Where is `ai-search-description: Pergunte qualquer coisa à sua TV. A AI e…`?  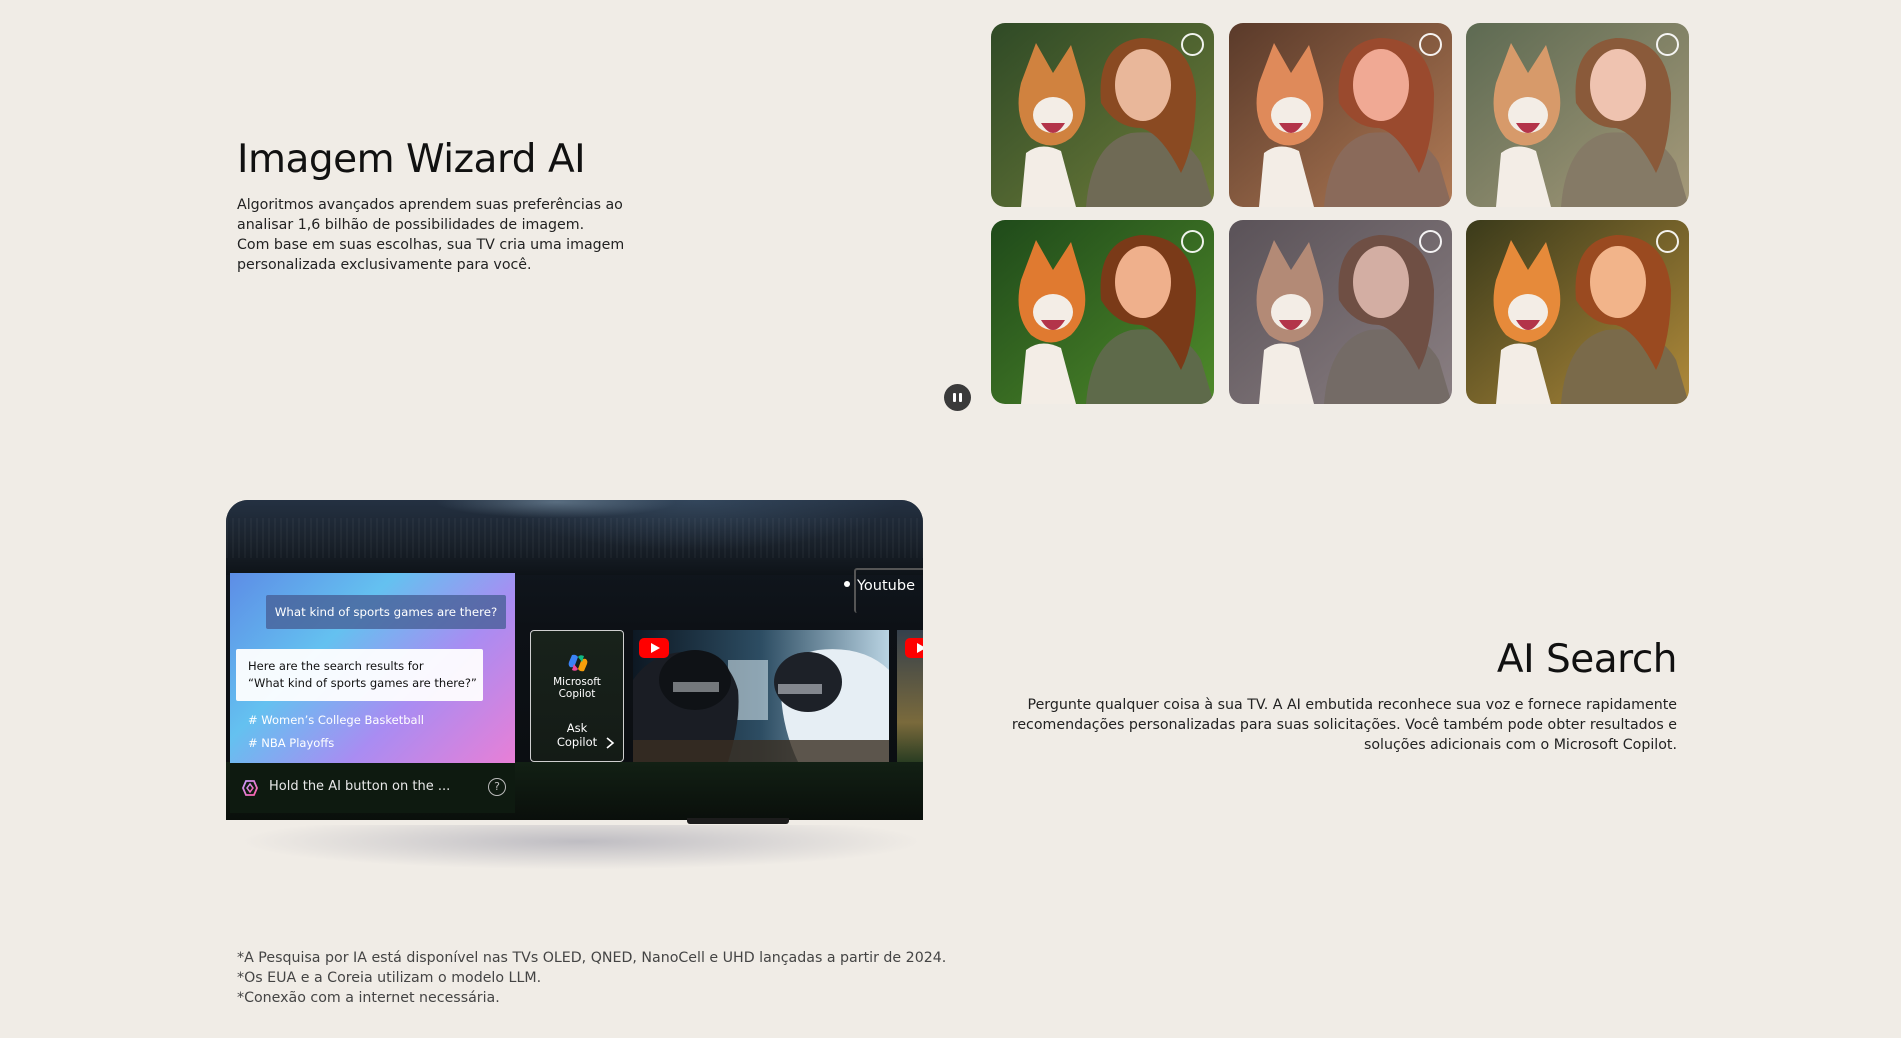 ai-search-description: Pergunte qualquer coisa à sua TV. A AI e… is located at coordinates (1327, 725).